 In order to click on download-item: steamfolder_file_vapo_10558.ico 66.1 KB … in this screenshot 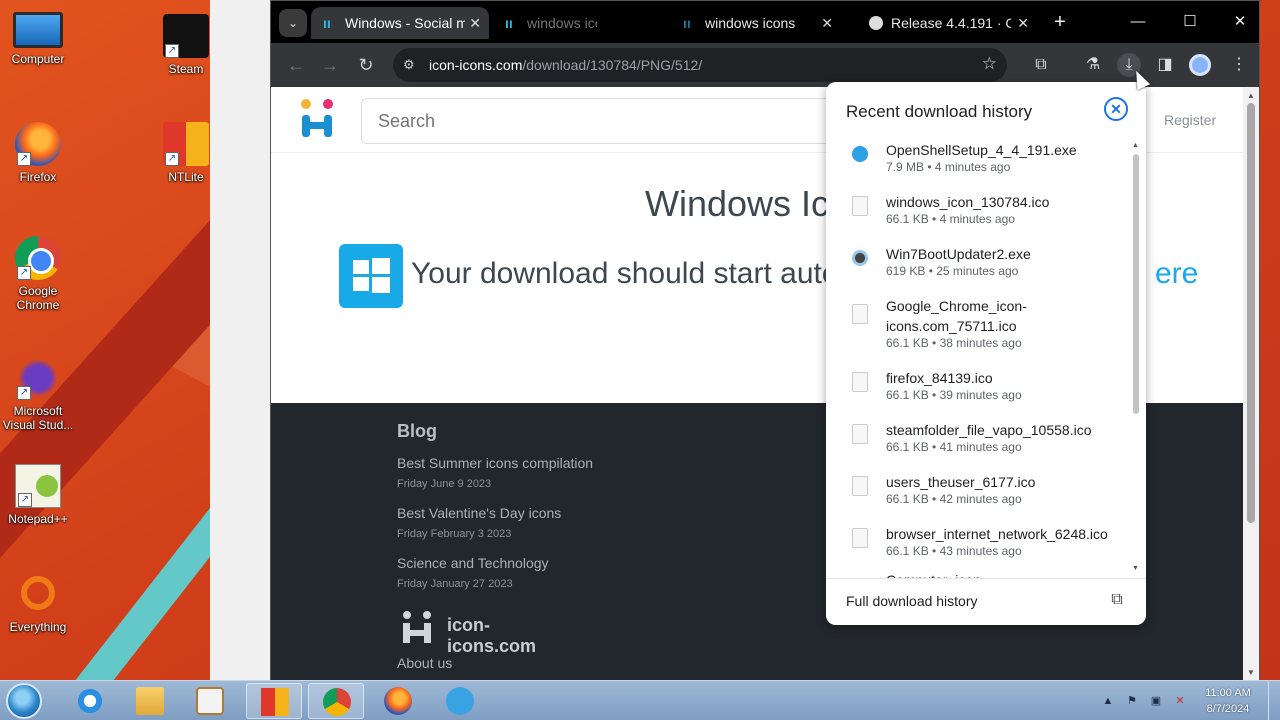, I will do `click(976, 440)`.